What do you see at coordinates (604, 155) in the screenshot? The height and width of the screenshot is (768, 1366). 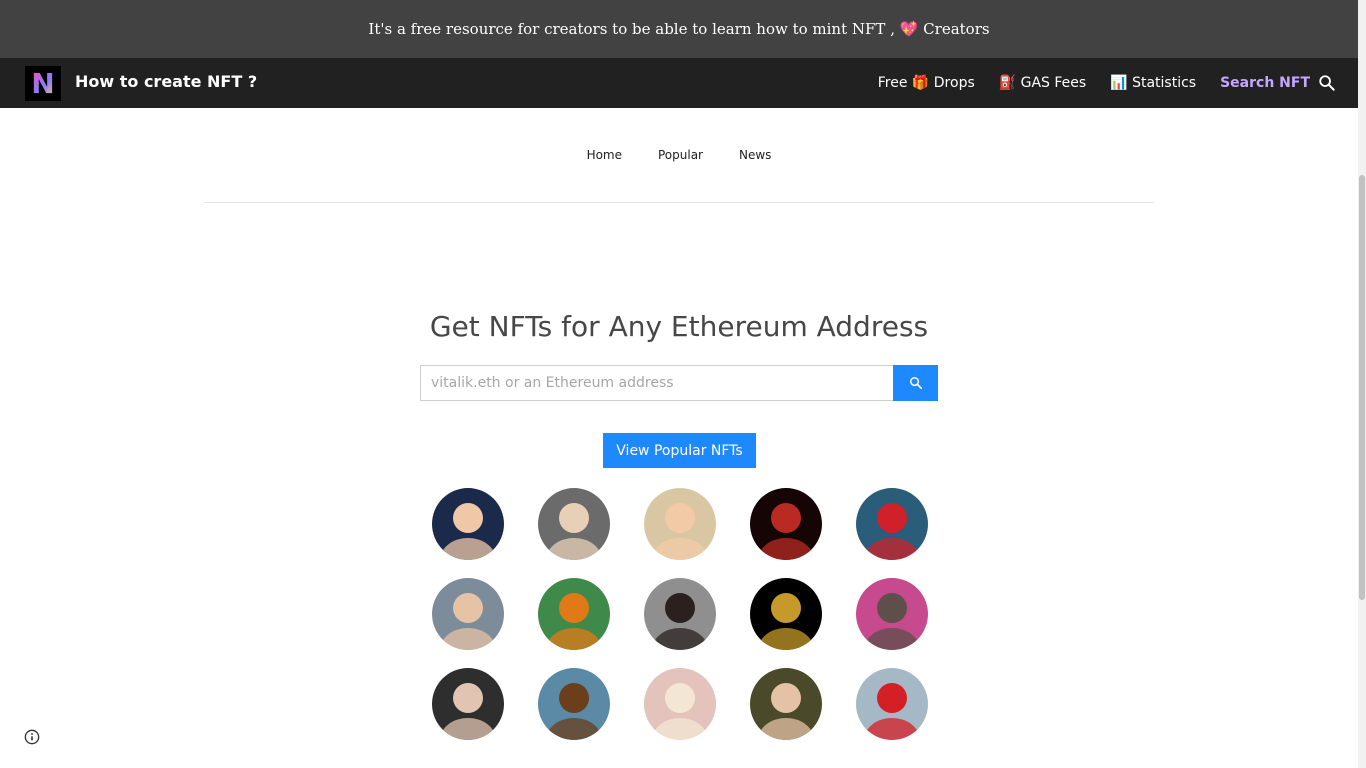 I see `subnav-home: Home` at bounding box center [604, 155].